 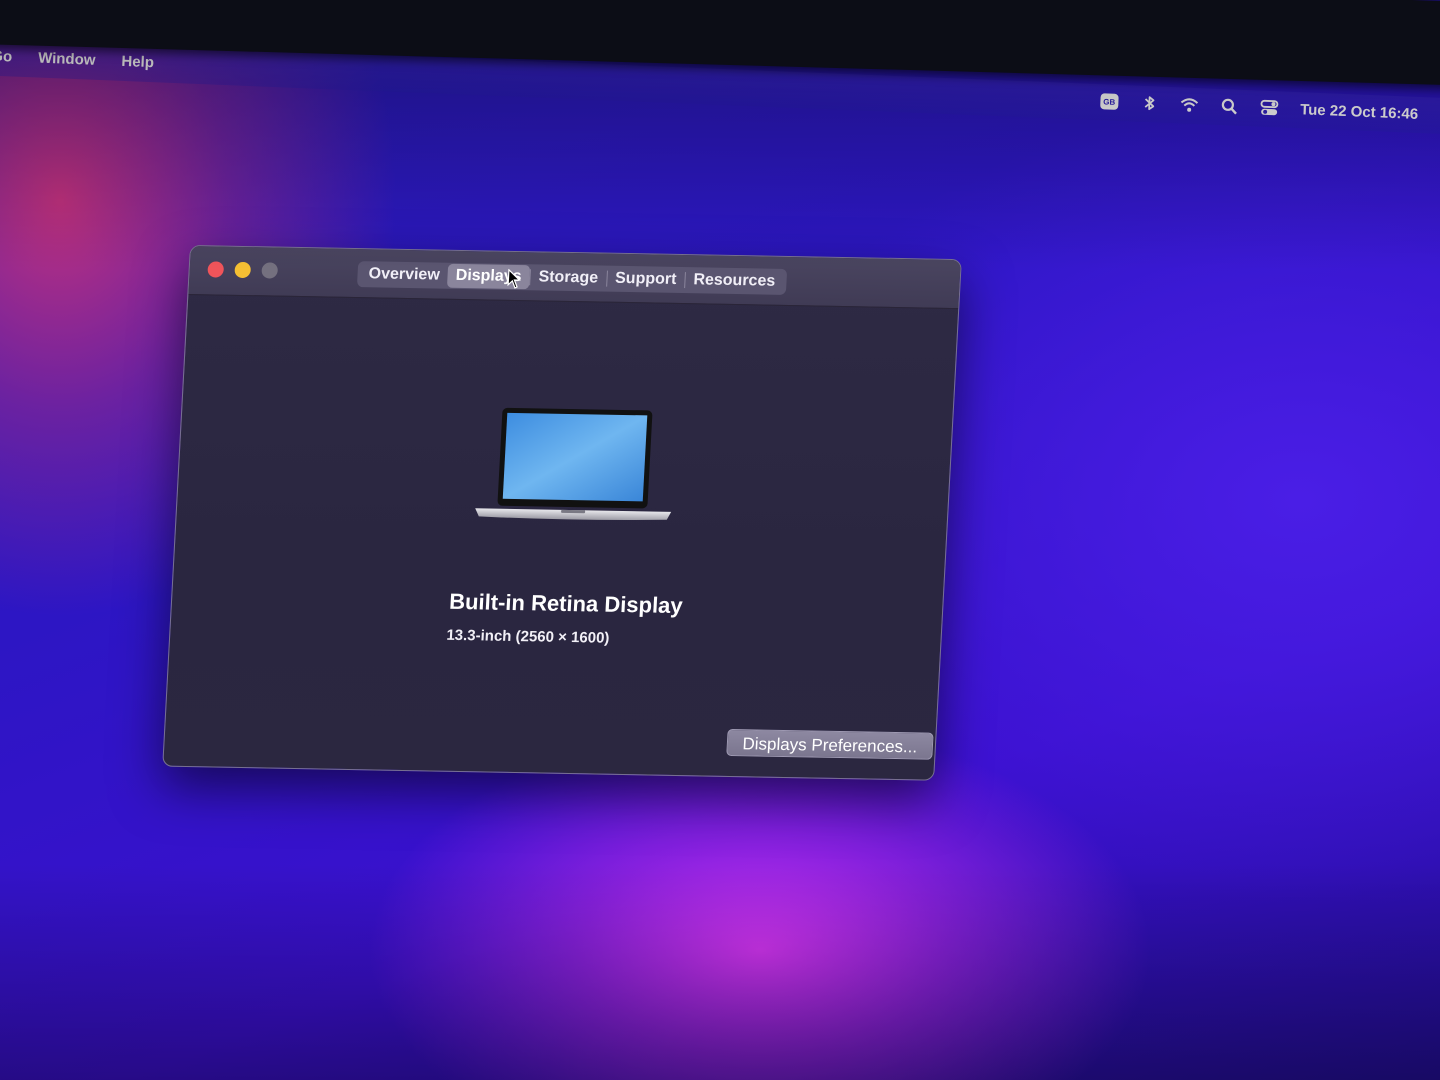 I want to click on wifi-icon, so click(x=1189, y=104).